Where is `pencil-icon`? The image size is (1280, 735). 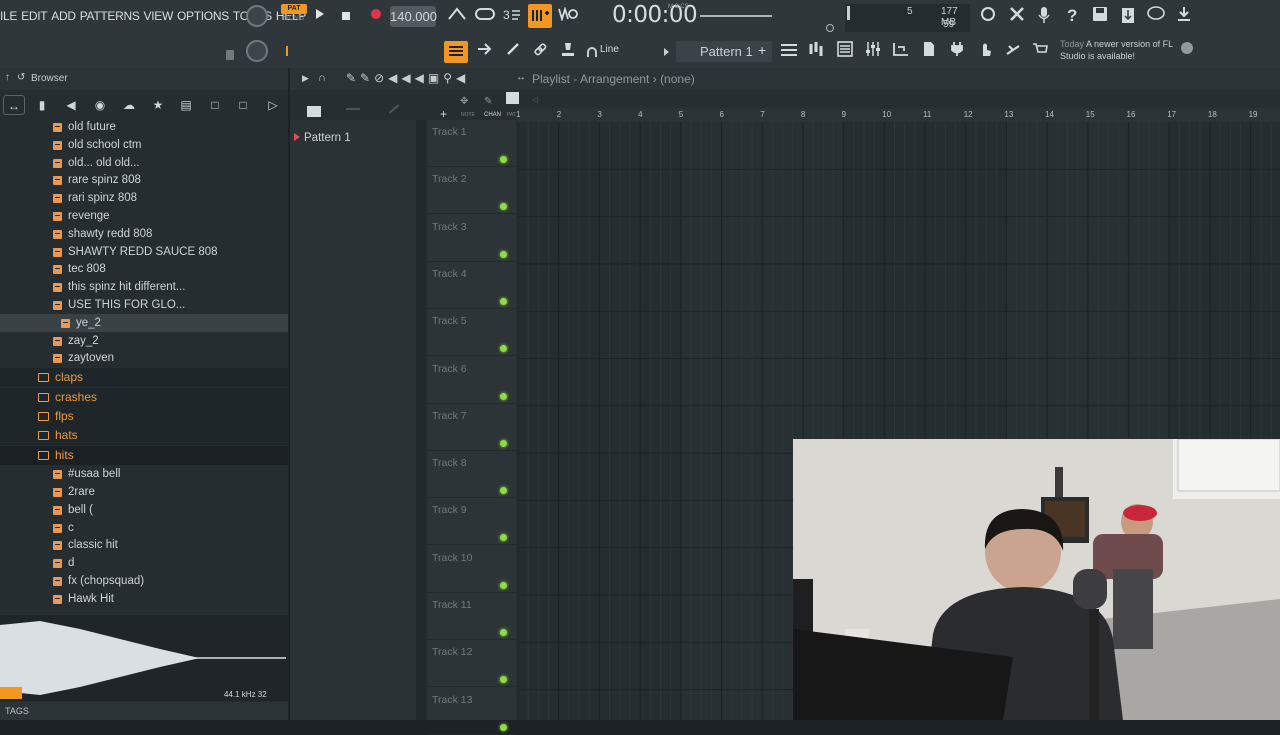
pencil-icon is located at coordinates (513, 52).